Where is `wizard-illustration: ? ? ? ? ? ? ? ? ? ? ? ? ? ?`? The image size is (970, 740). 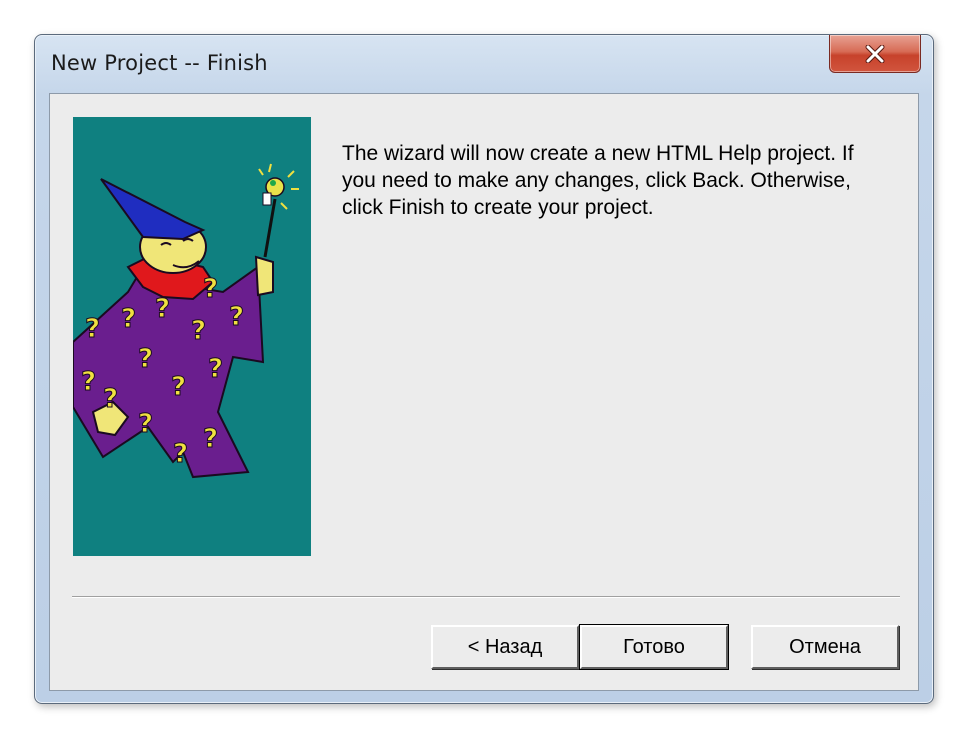 wizard-illustration: ? ? ? ? ? ? ? ? ? ? ? ? ? ? is located at coordinates (192, 336).